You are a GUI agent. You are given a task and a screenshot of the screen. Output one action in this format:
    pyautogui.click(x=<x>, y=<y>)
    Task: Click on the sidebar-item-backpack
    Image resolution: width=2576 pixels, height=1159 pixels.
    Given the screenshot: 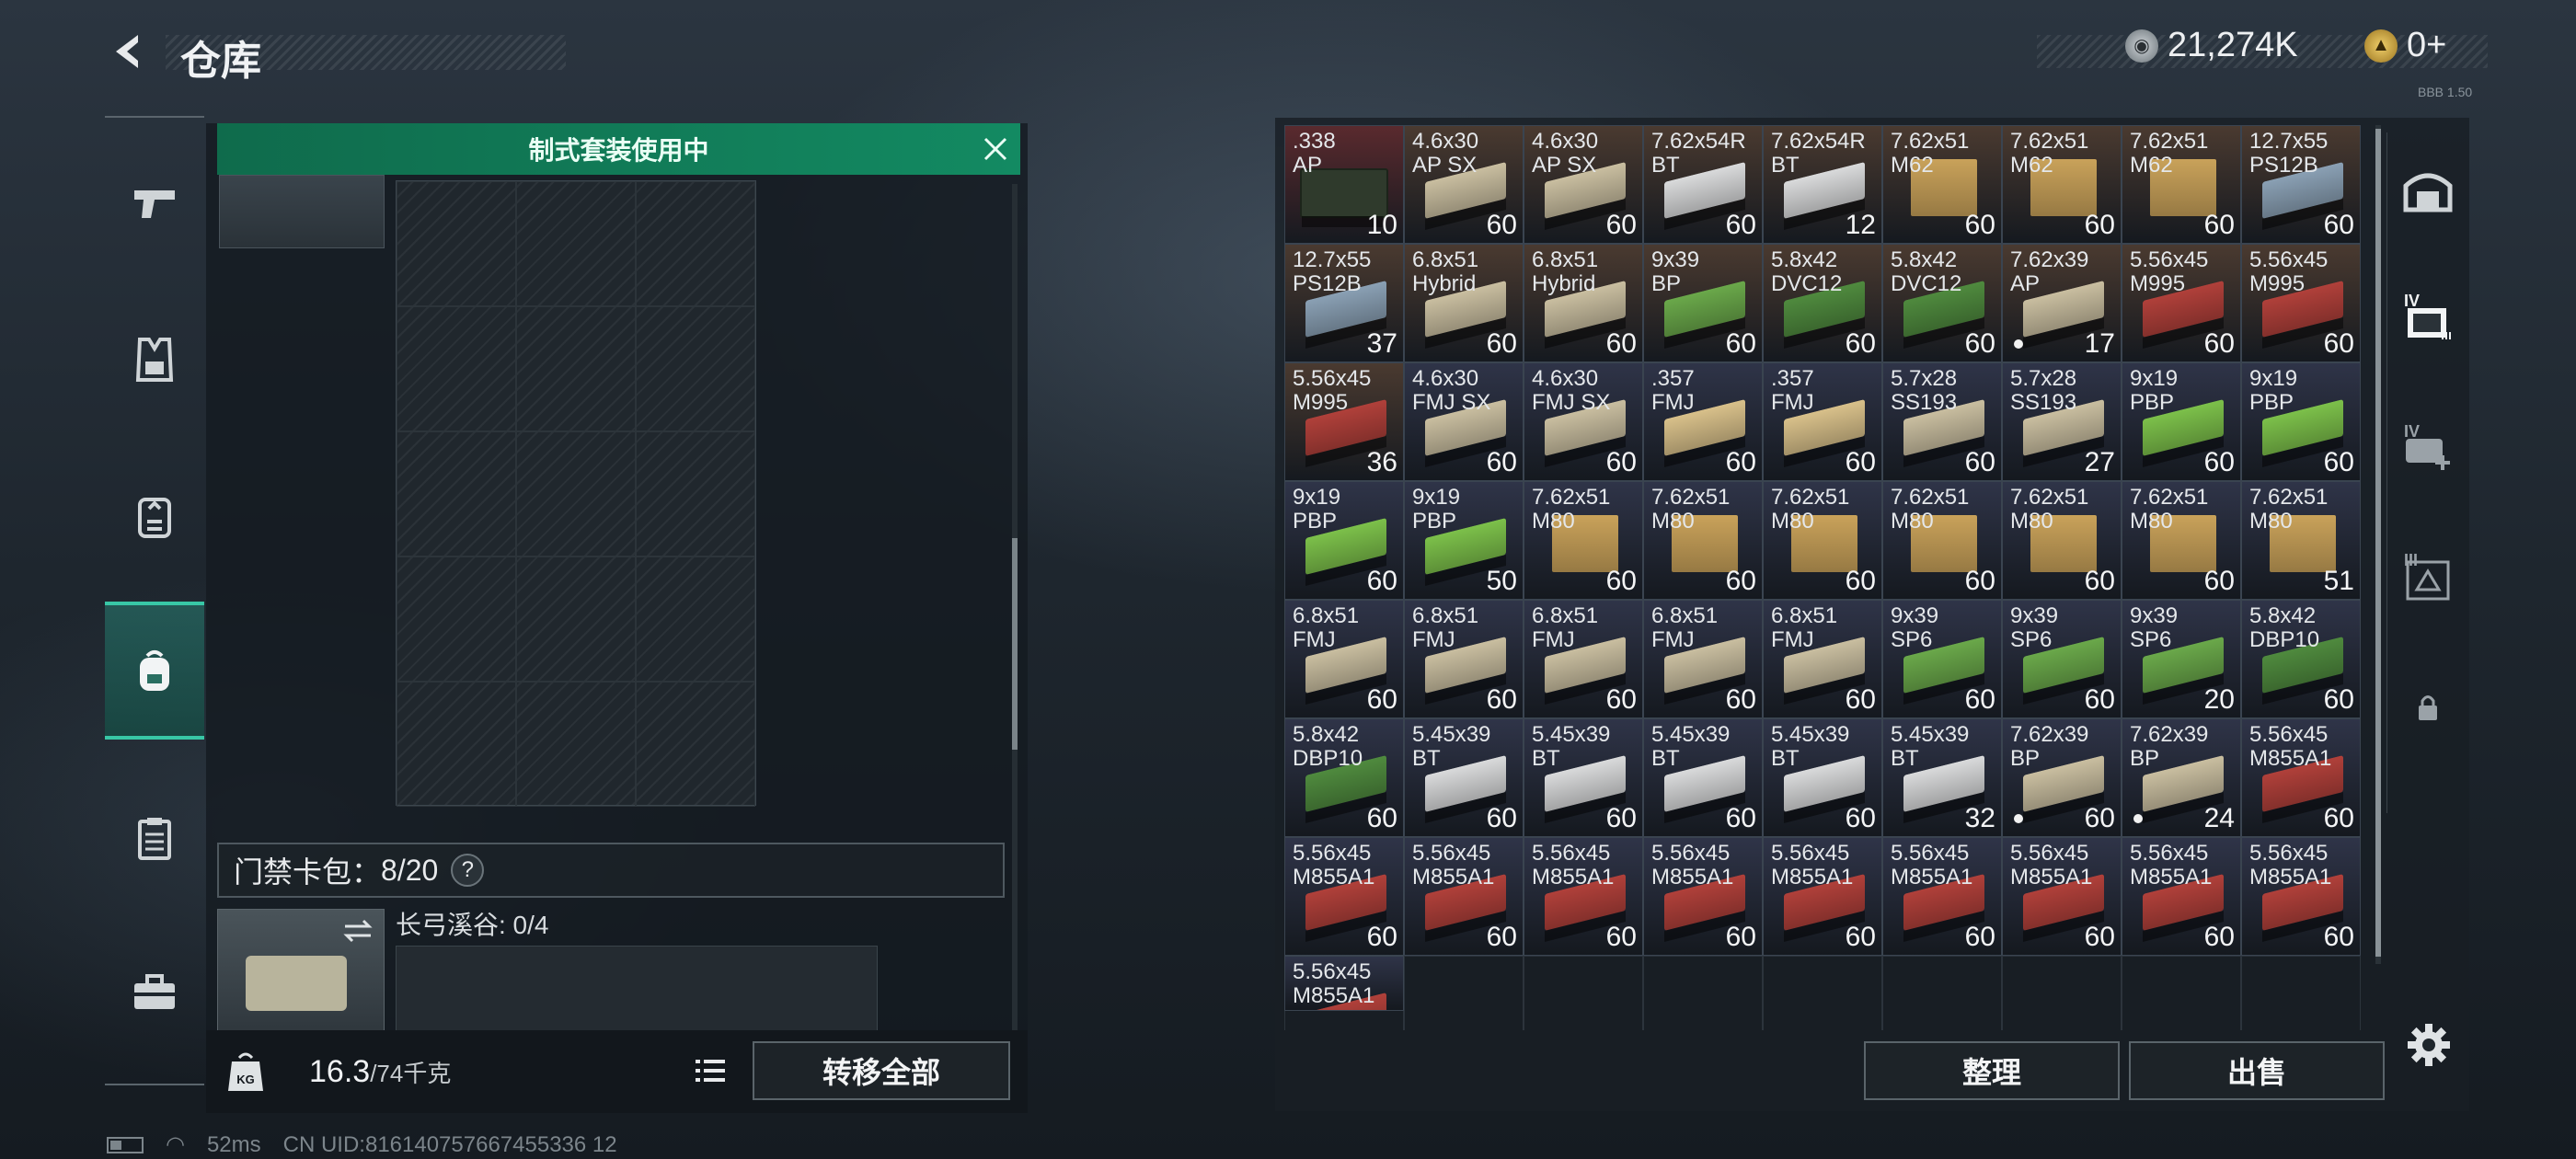 What is the action you would take?
    pyautogui.click(x=154, y=671)
    